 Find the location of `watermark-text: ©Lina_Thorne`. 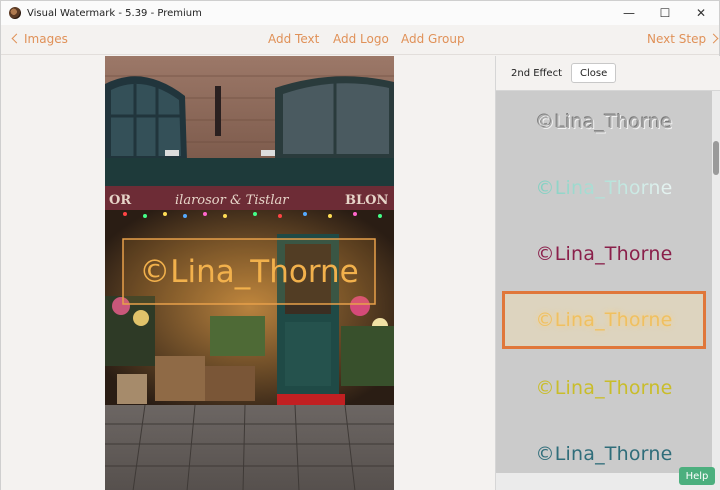

watermark-text: ©Lina_Thorne is located at coordinates (249, 272).